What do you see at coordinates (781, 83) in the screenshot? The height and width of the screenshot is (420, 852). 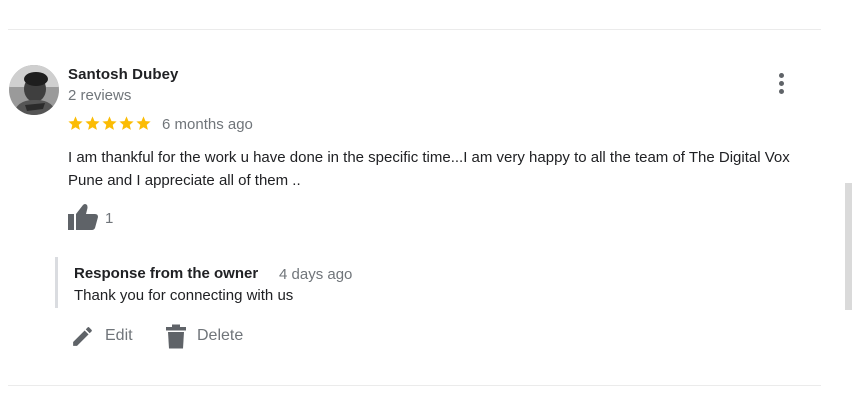 I see `more-options-button` at bounding box center [781, 83].